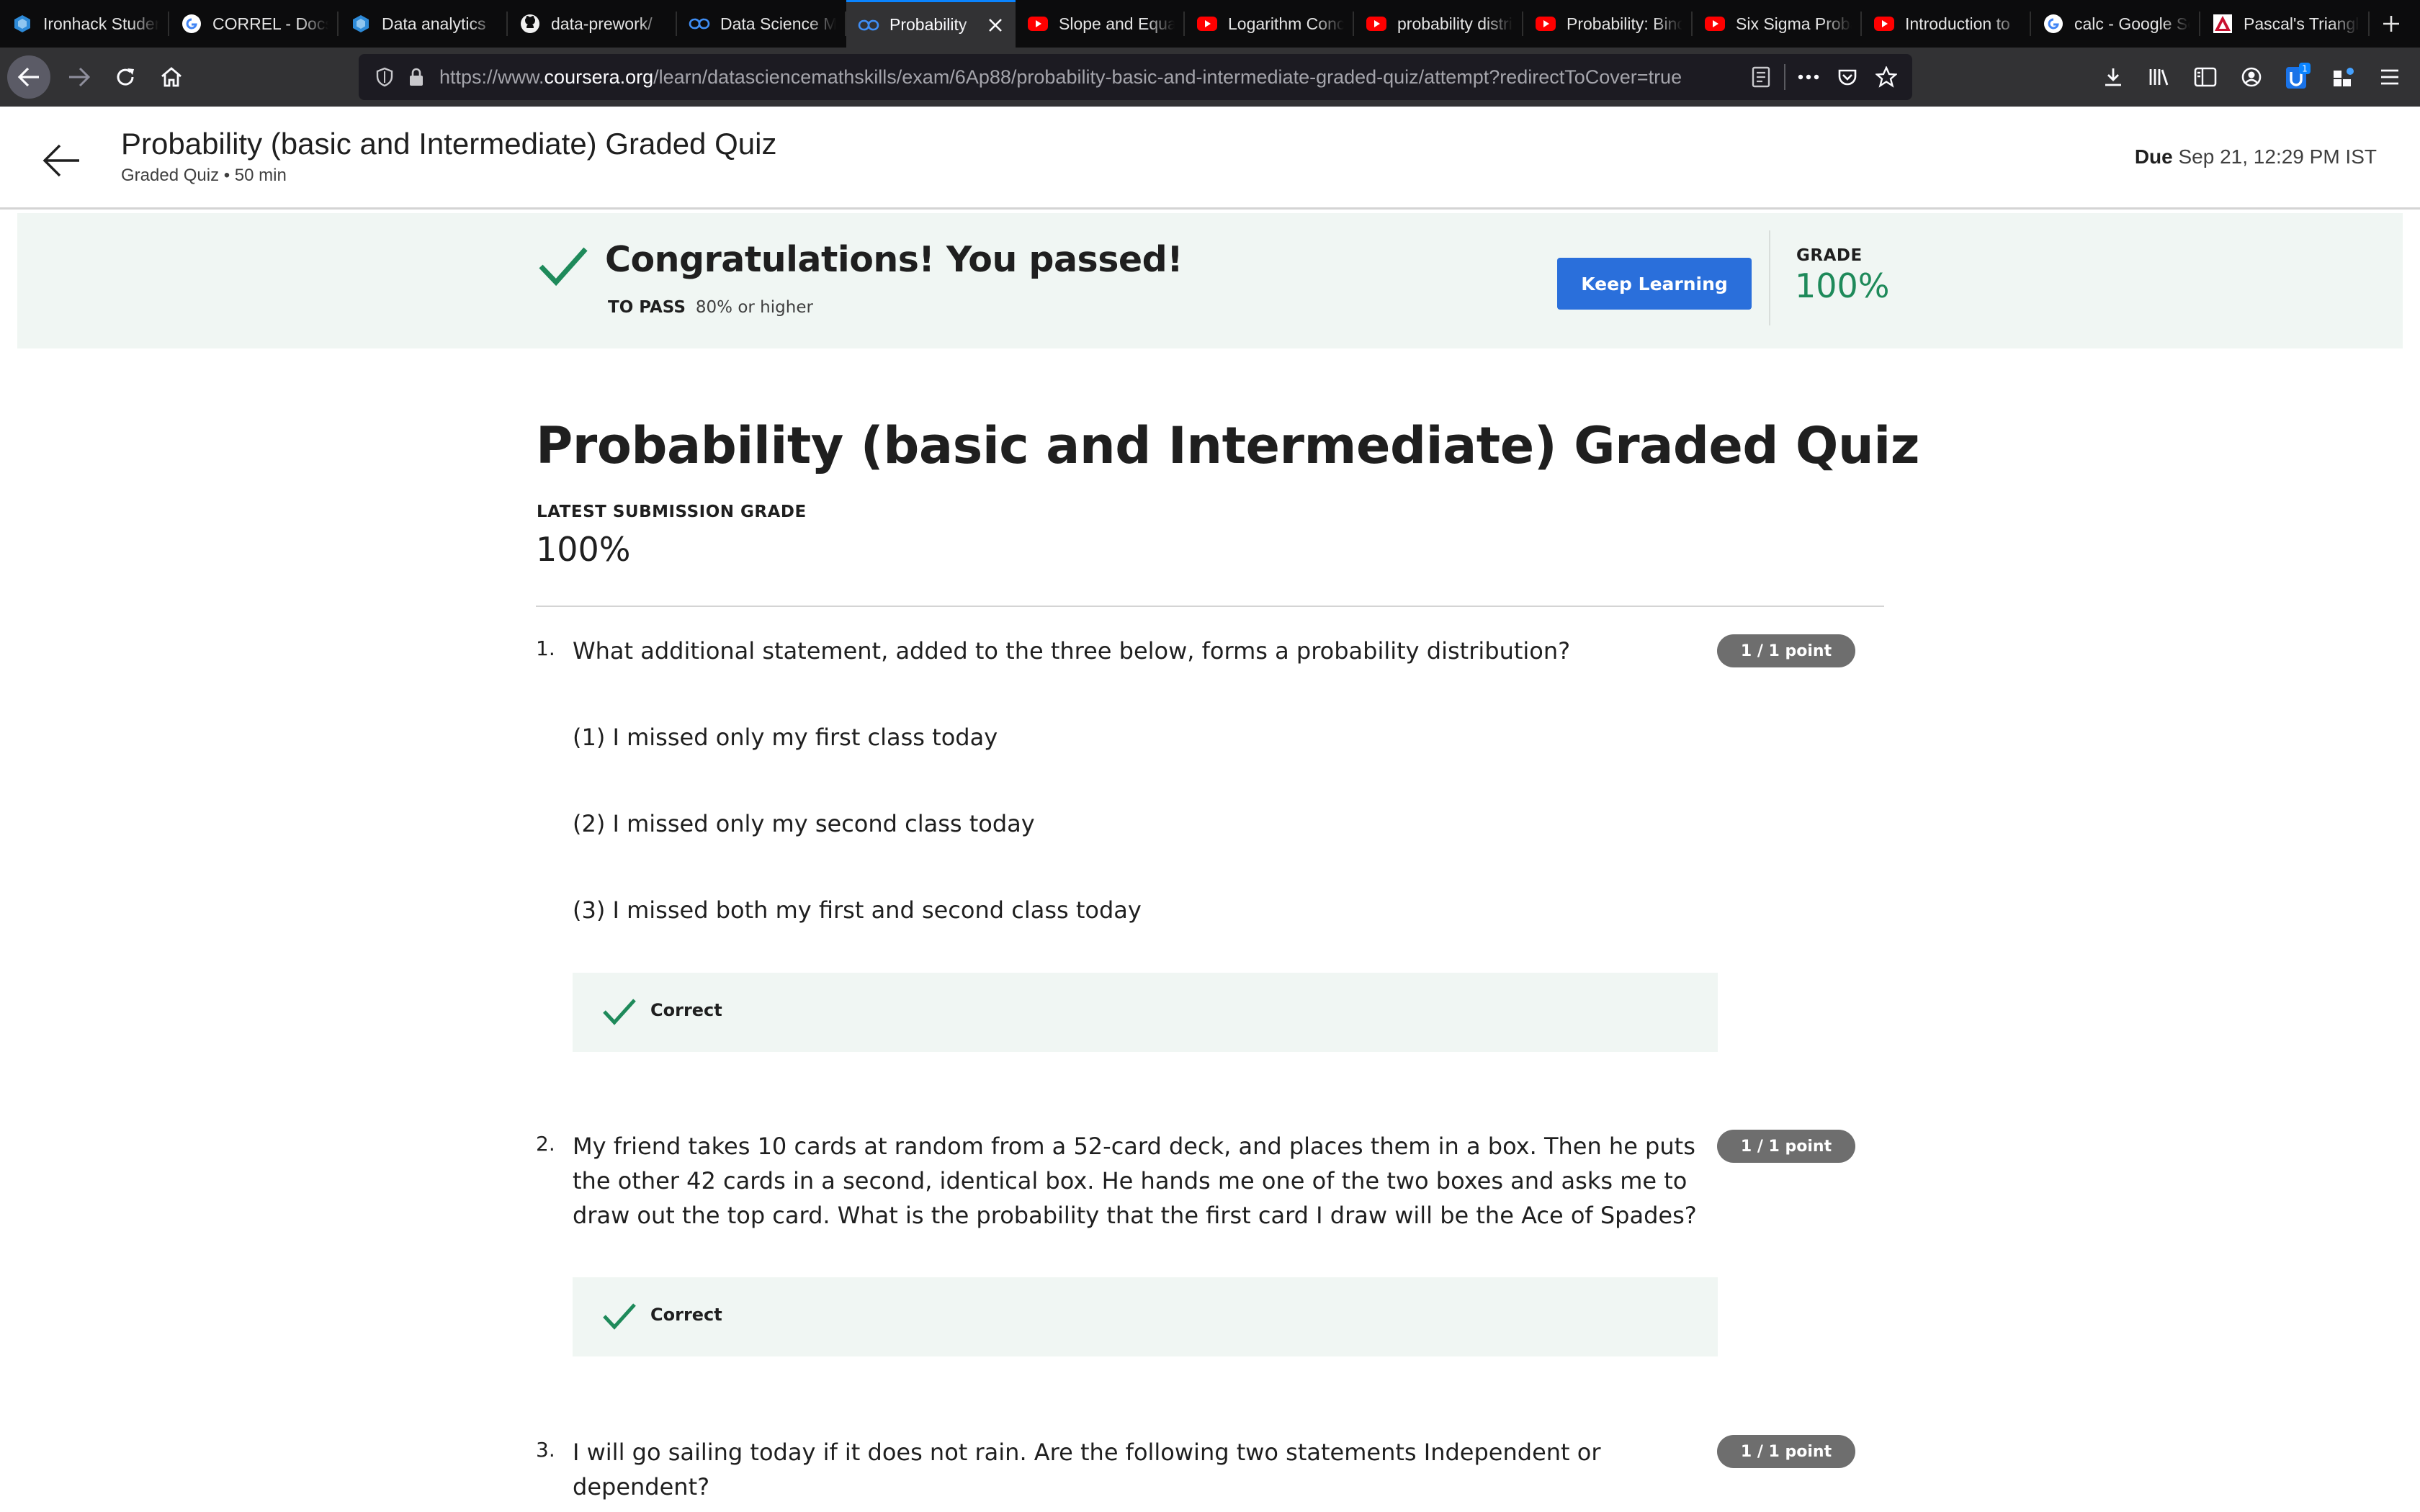  Describe the element at coordinates (1117, 23) in the screenshot. I see `tab-title: Slope and Equation` at that location.